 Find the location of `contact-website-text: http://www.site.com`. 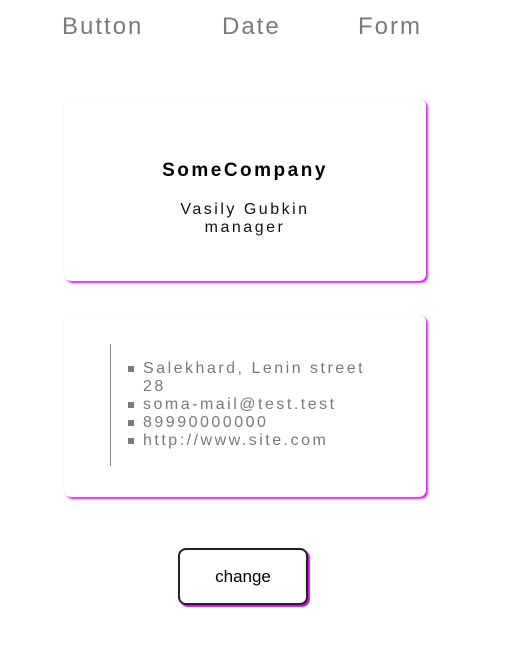

contact-website-text: http://www.site.com is located at coordinates (236, 440).